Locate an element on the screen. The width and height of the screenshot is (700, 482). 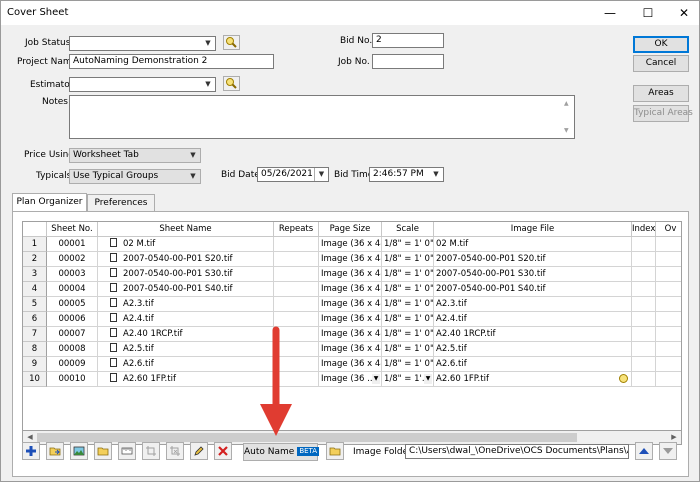
row-header: 6 is located at coordinates (35, 319).